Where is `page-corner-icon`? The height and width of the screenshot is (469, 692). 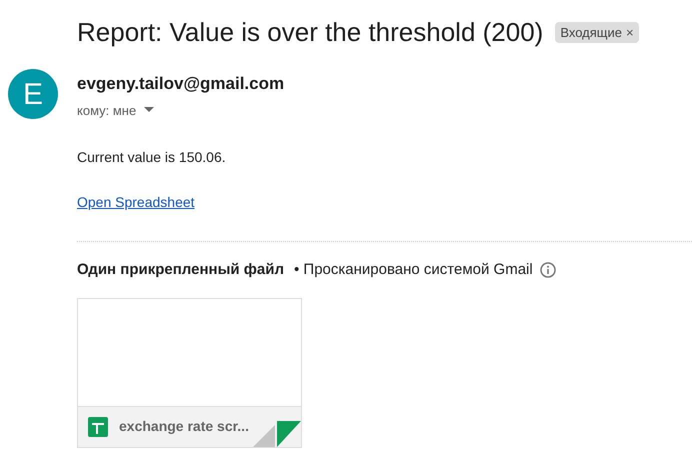 page-corner-icon is located at coordinates (277, 433).